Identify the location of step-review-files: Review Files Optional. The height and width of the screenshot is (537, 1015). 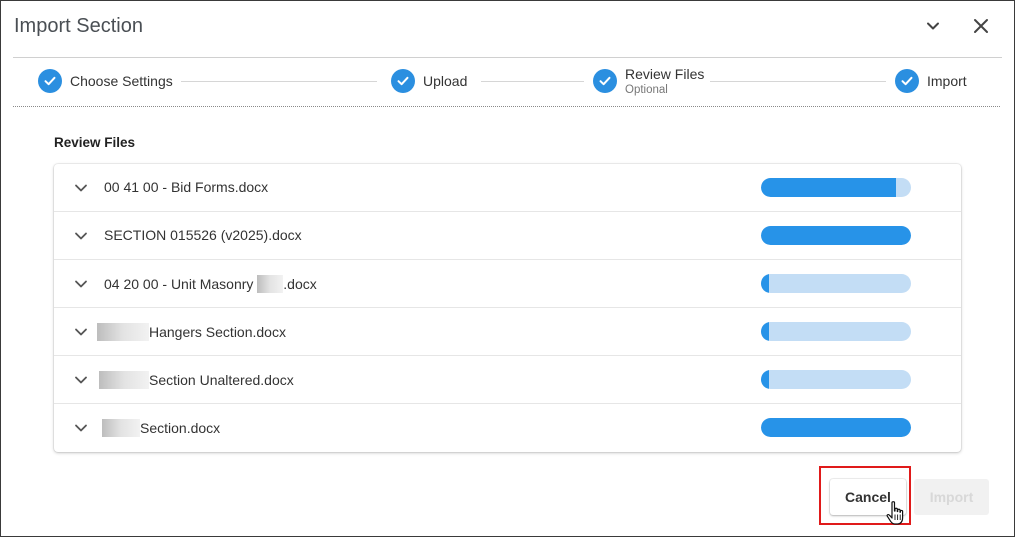
(649, 81).